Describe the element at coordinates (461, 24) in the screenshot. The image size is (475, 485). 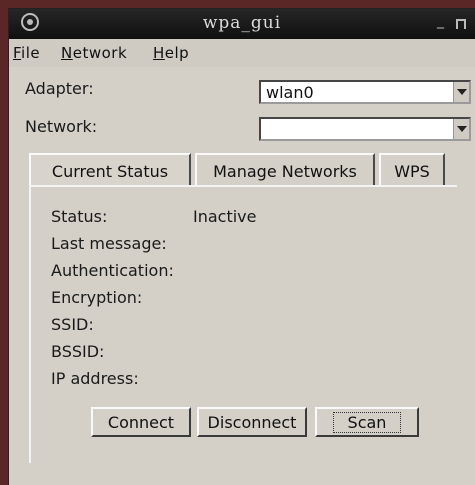
I see `maximize-icon` at that location.